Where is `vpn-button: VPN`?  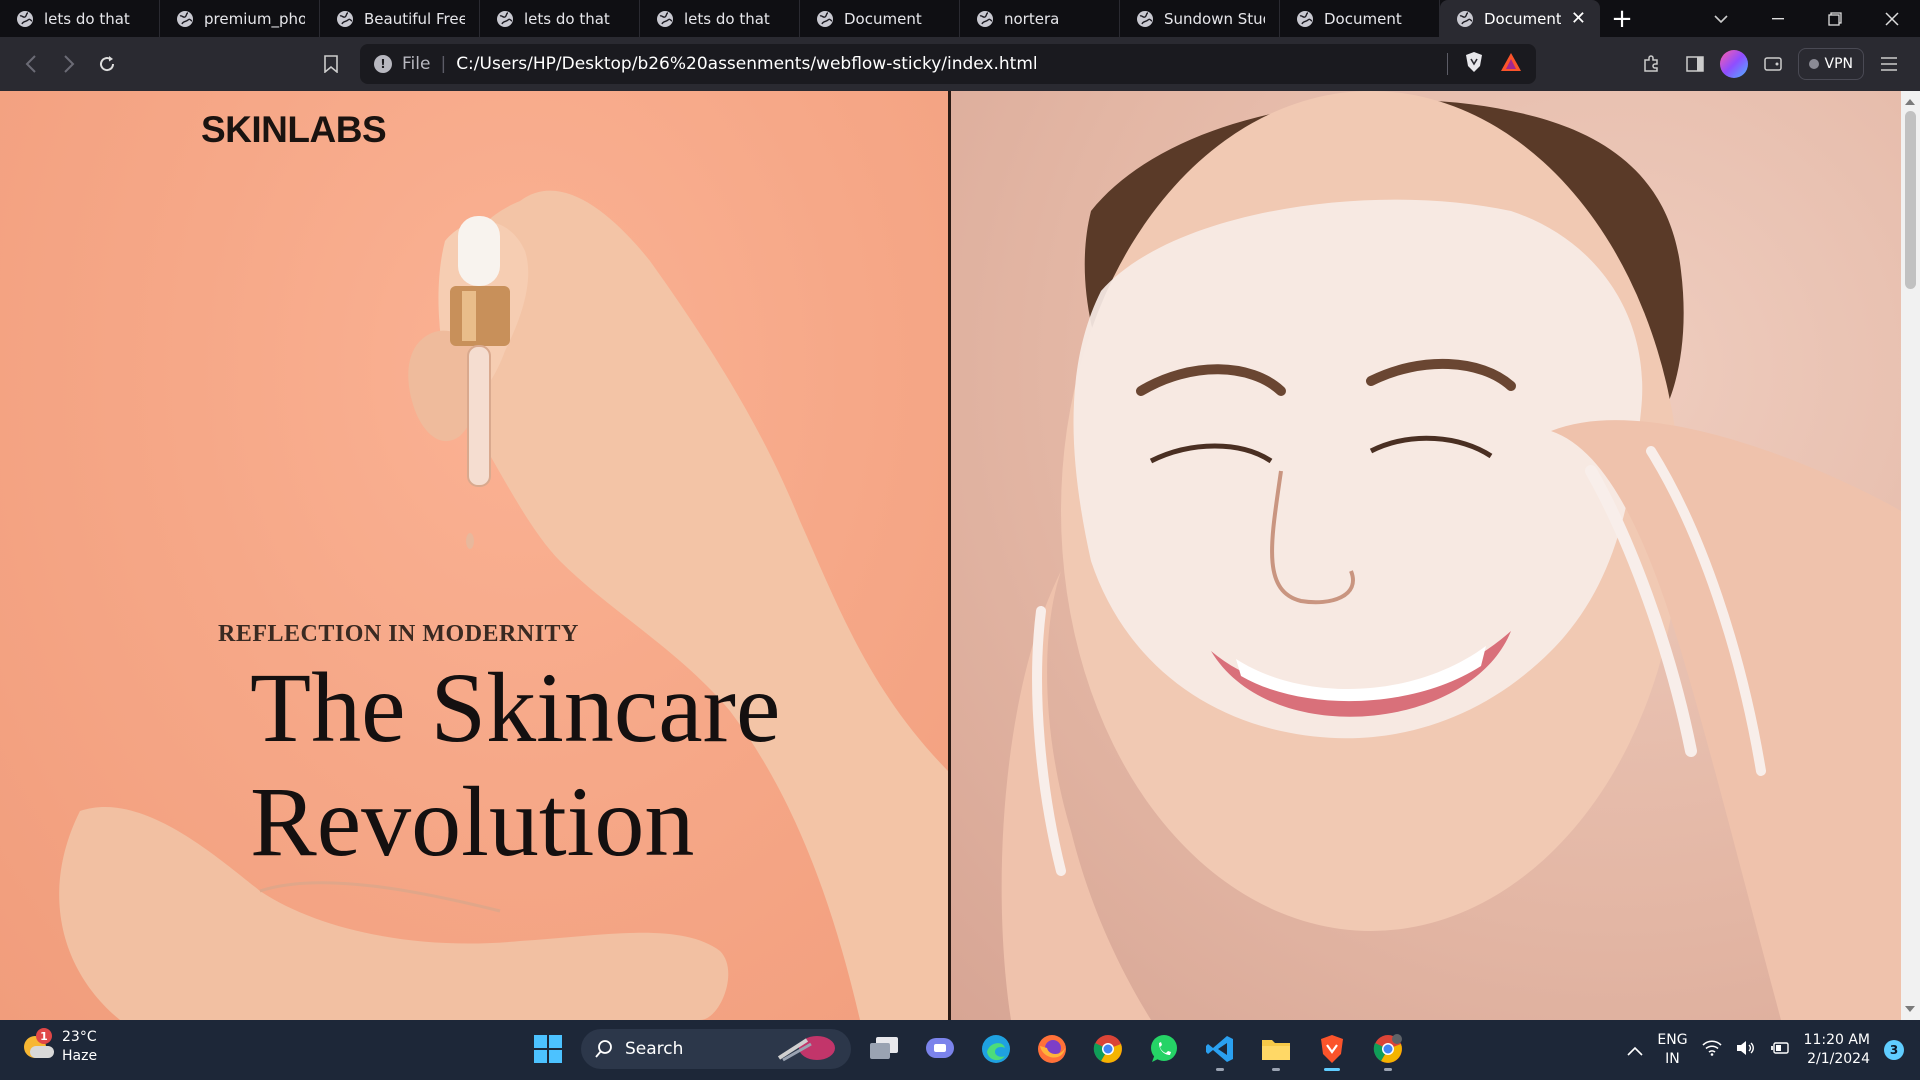 vpn-button: VPN is located at coordinates (1830, 64).